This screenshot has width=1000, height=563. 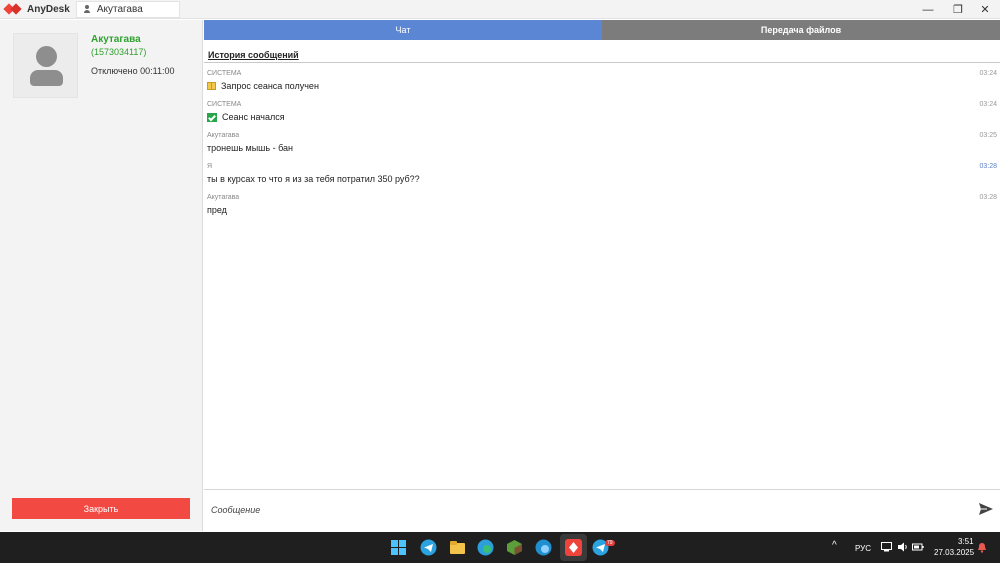 What do you see at coordinates (119, 9) in the screenshot?
I see `session-tab-label: Акутагава` at bounding box center [119, 9].